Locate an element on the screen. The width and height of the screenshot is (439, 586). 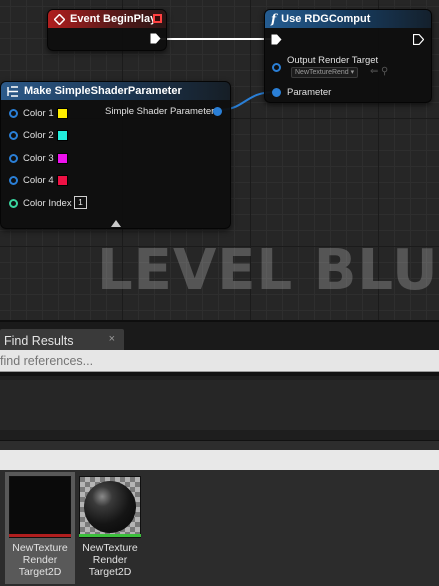
exec-in-pin-icon is located at coordinates (276, 39).